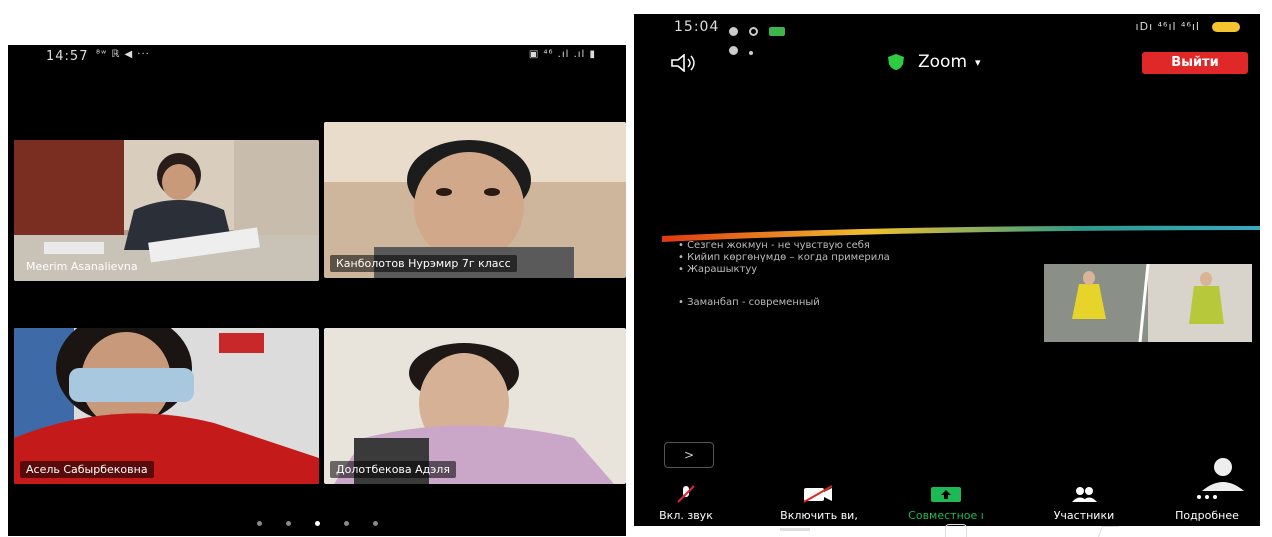 Image resolution: width=1272 pixels, height=537 pixels. Describe the element at coordinates (749, 302) in the screenshot. I see `slide-bullet: • Заманбап - современный` at that location.